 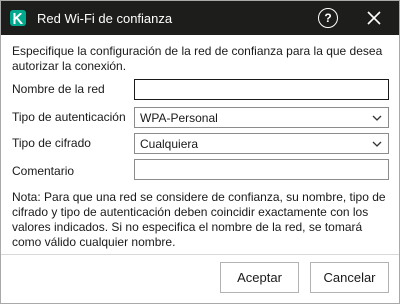 What do you see at coordinates (58, 89) in the screenshot?
I see `network-name-label: Nombre de la red` at bounding box center [58, 89].